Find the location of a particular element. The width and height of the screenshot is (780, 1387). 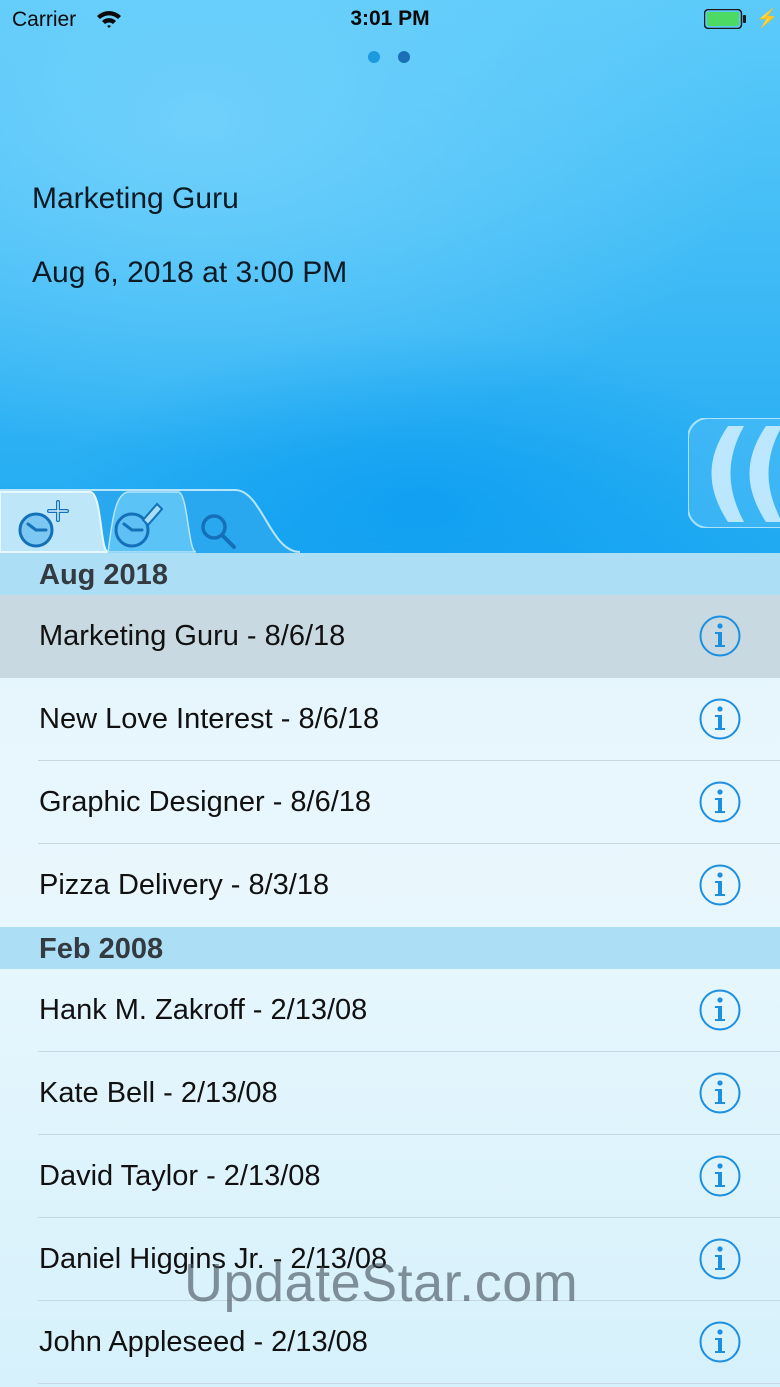

tab-bar is located at coordinates (150, 520).